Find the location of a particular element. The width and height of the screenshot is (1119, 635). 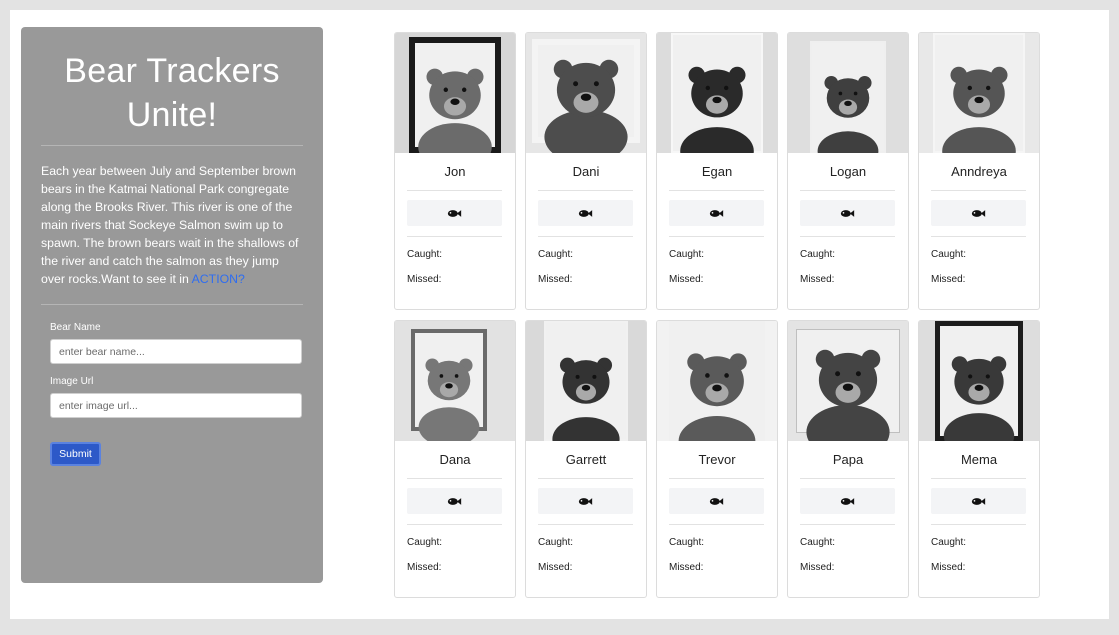

bear-card: Anndreya Caught: Missed: is located at coordinates (979, 171).